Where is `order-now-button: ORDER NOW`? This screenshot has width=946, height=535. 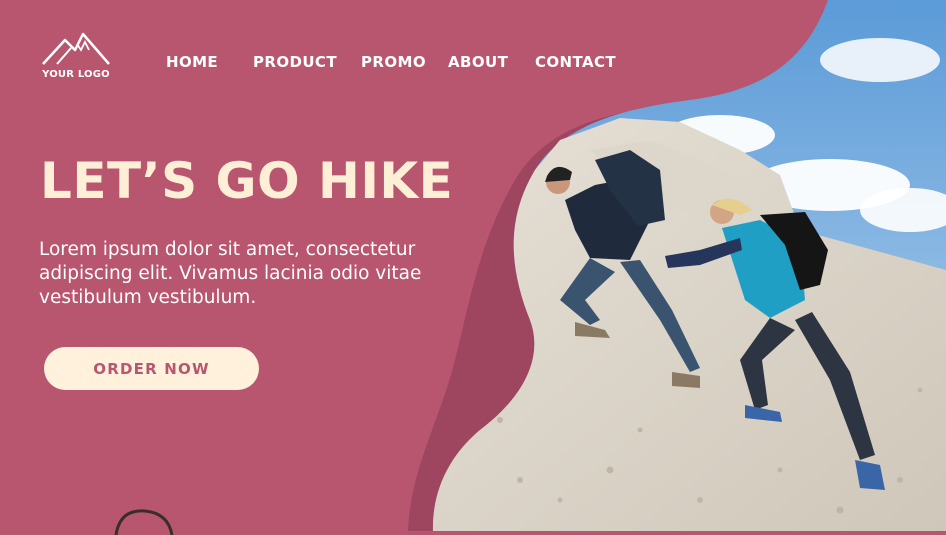
order-now-button: ORDER NOW is located at coordinates (151, 368).